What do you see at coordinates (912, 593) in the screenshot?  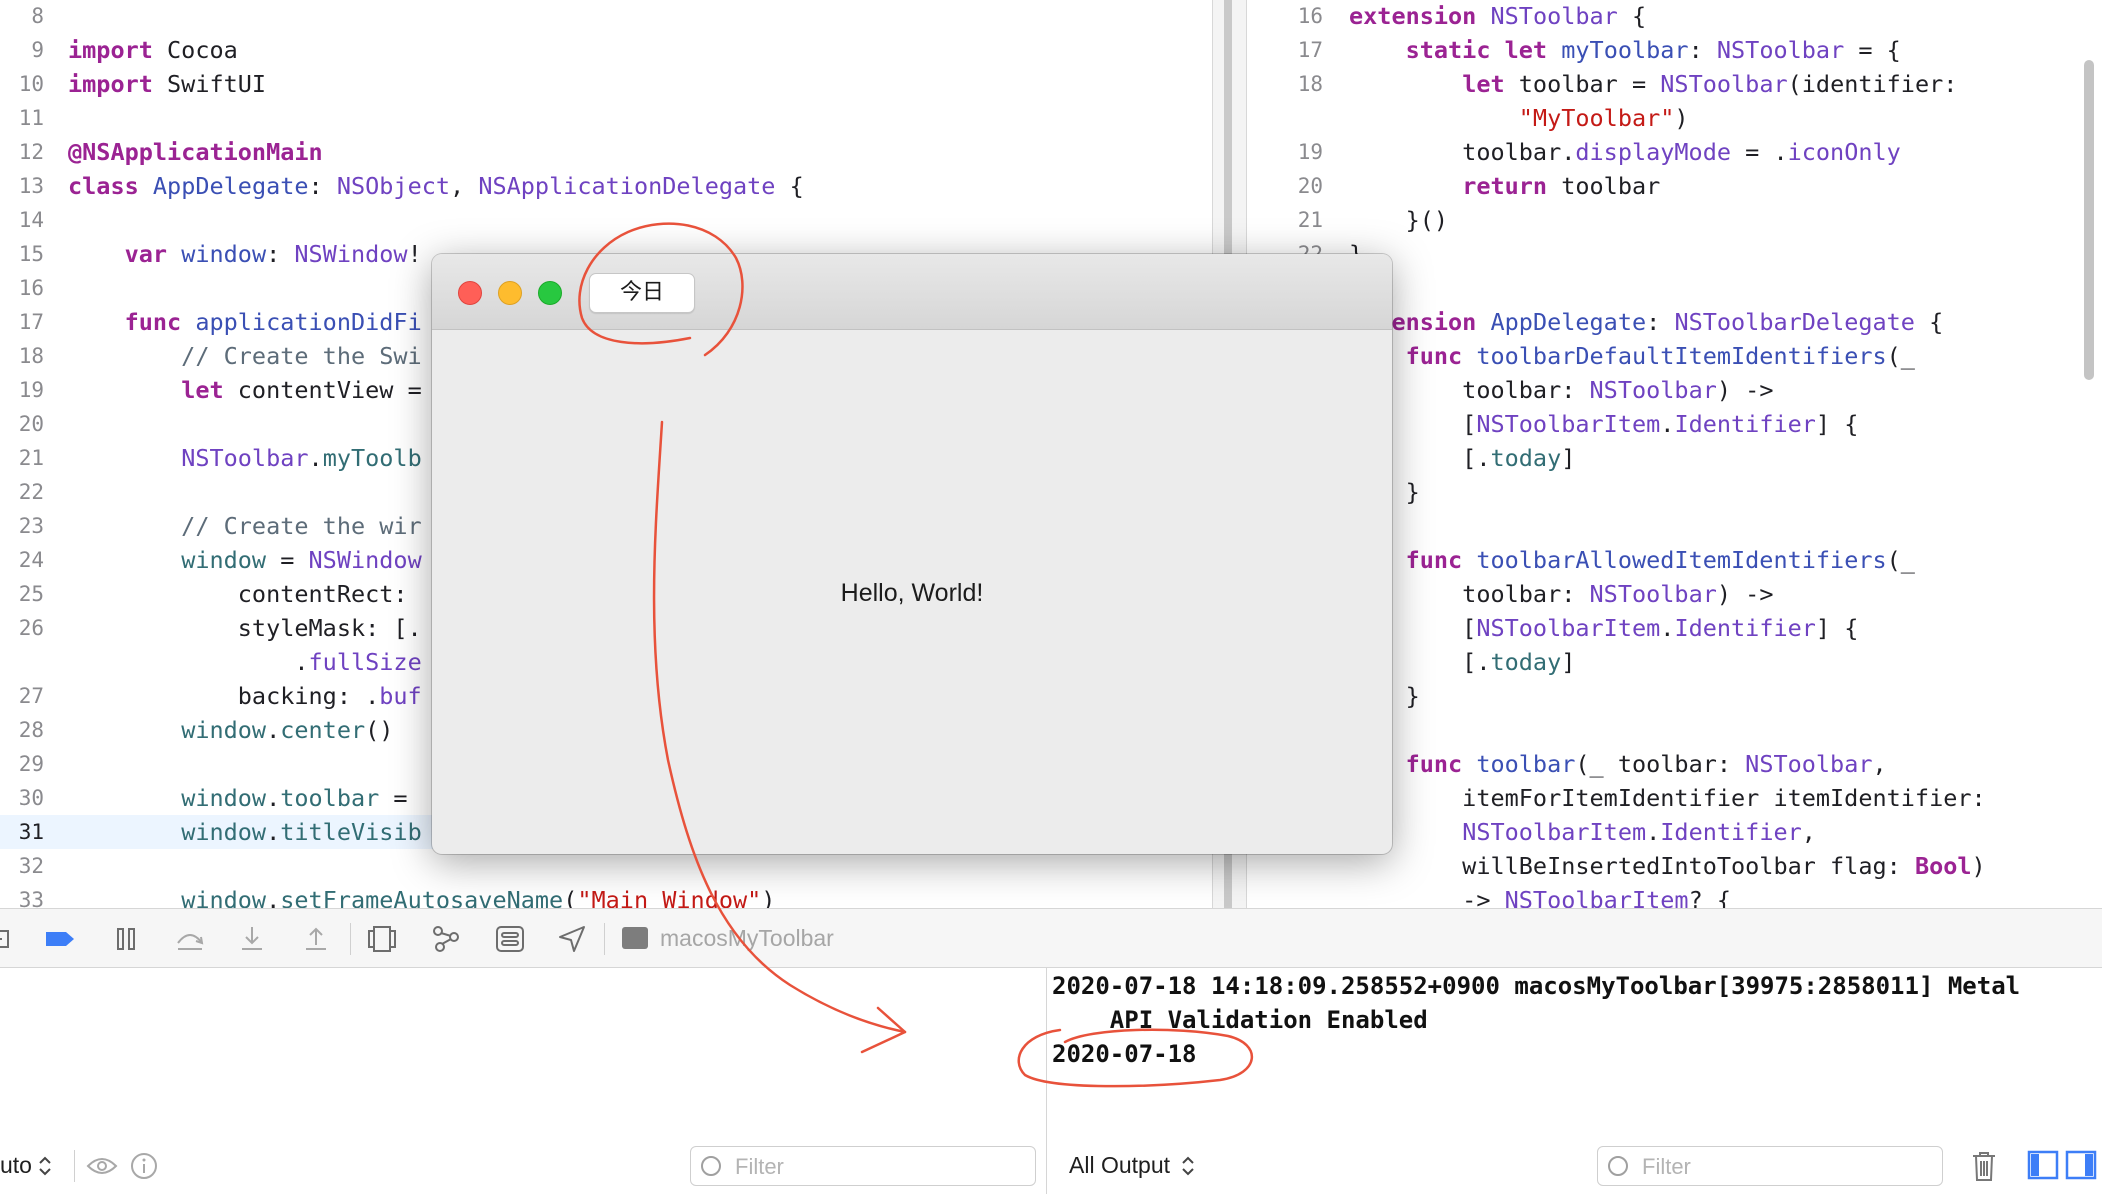 I see `hello-world-text: Hello, World!` at bounding box center [912, 593].